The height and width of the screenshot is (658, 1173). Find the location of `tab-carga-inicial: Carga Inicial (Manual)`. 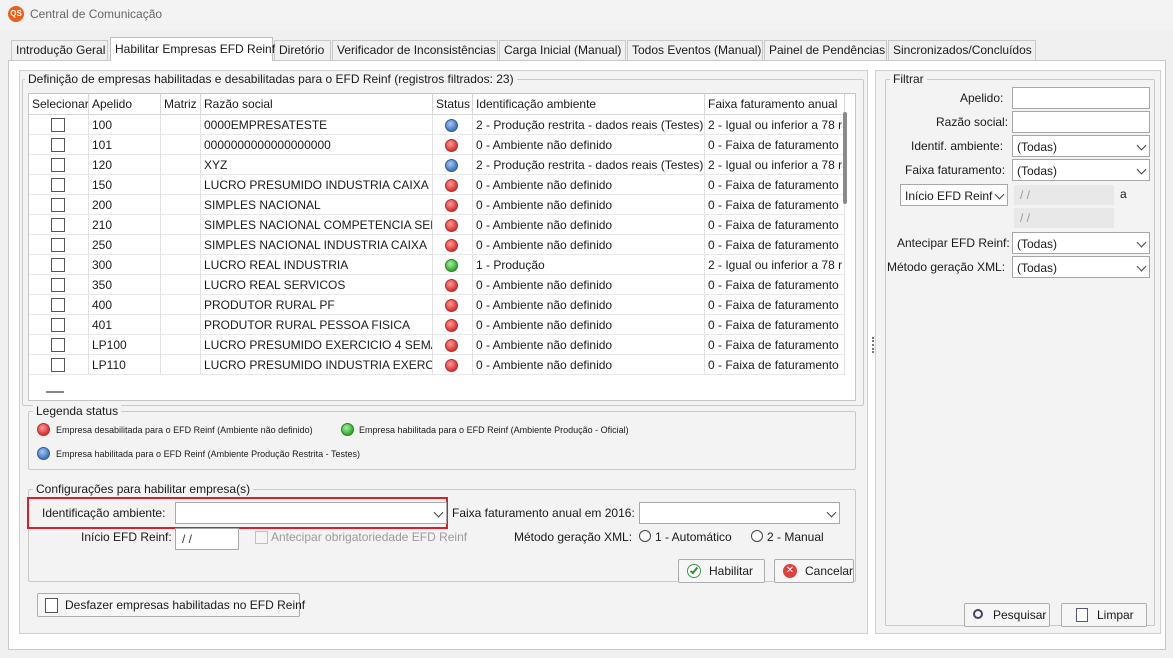

tab-carga-inicial: Carga Inicial (Manual) is located at coordinates (562, 50).